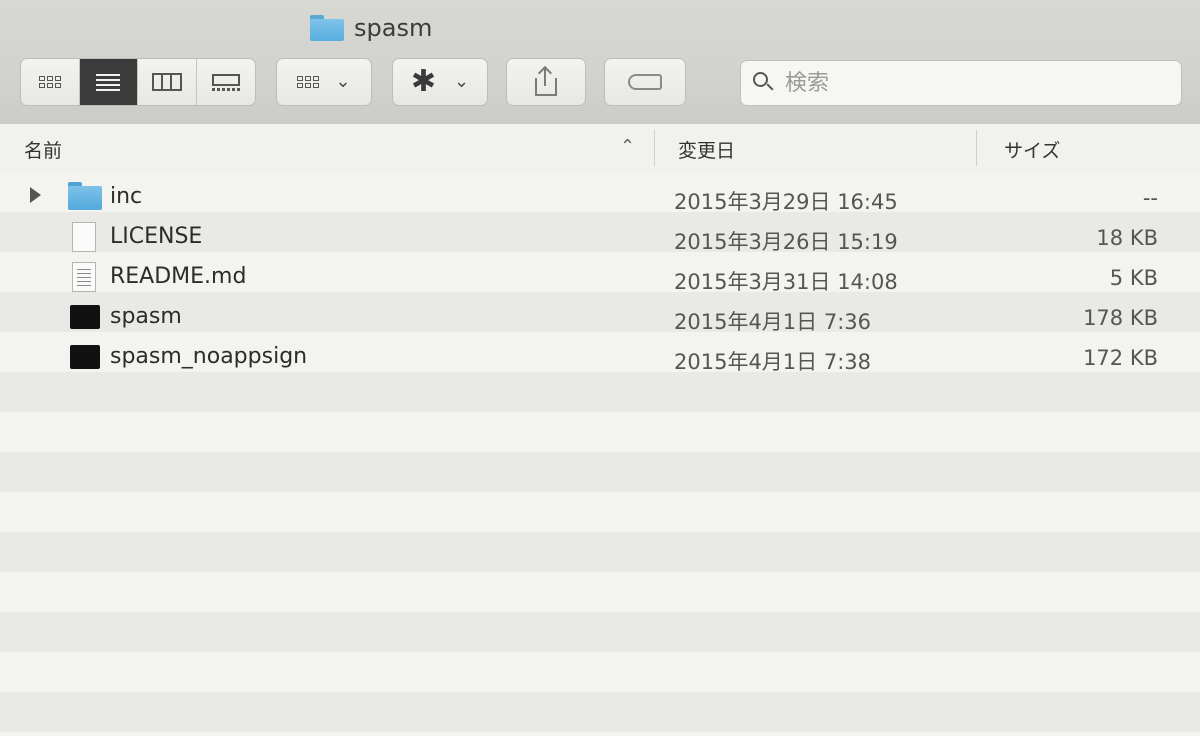 This screenshot has height=736, width=1200. What do you see at coordinates (1032, 149) in the screenshot?
I see `column-size-header: サイズ` at bounding box center [1032, 149].